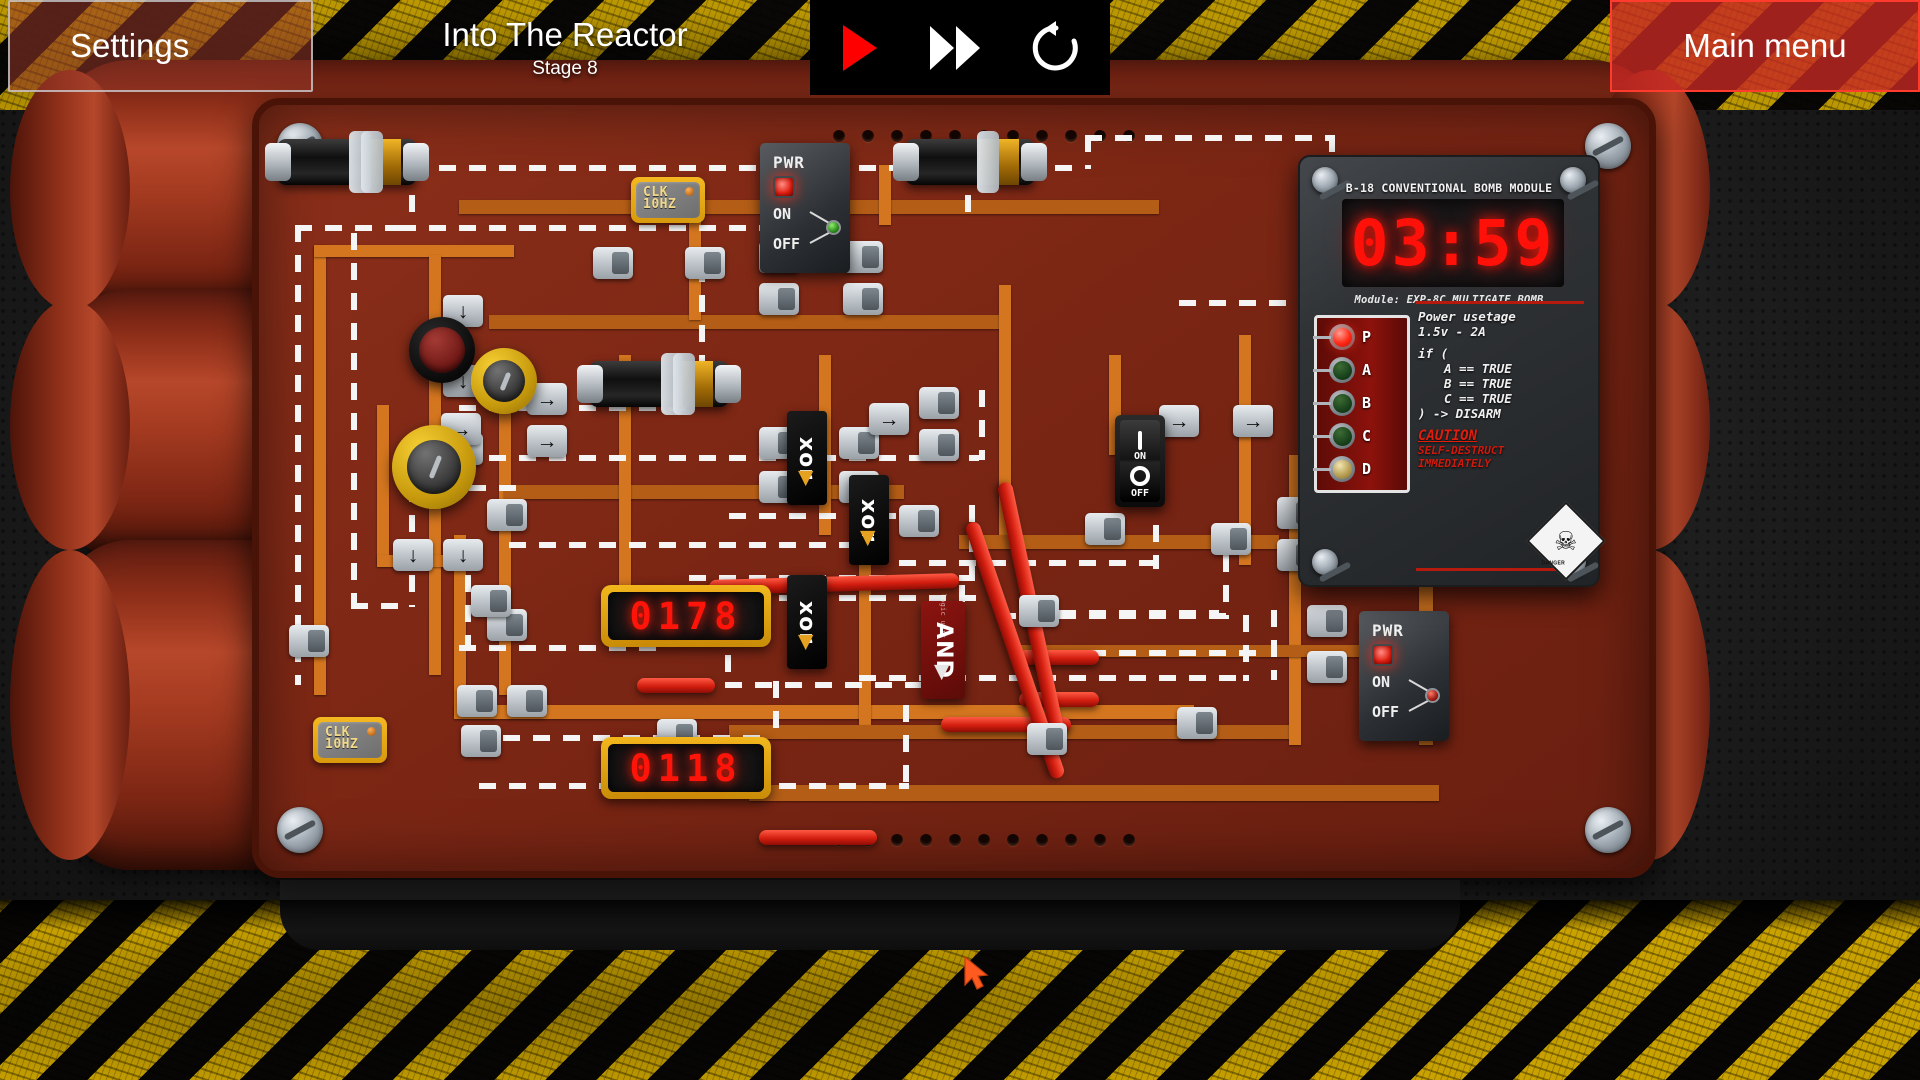 The width and height of the screenshot is (1920, 1080). I want to click on instruction-cond-a: A == TRUE, so click(1478, 368).